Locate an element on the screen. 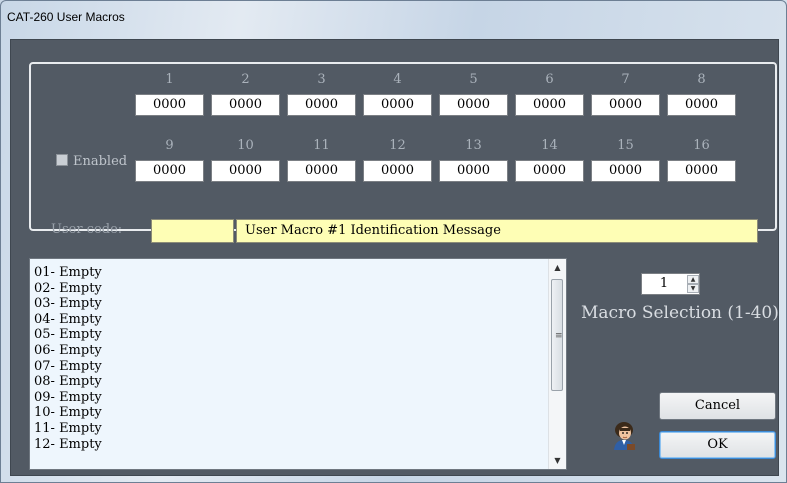 Image resolution: width=787 pixels, height=483 pixels. user-code-input is located at coordinates (192, 231).